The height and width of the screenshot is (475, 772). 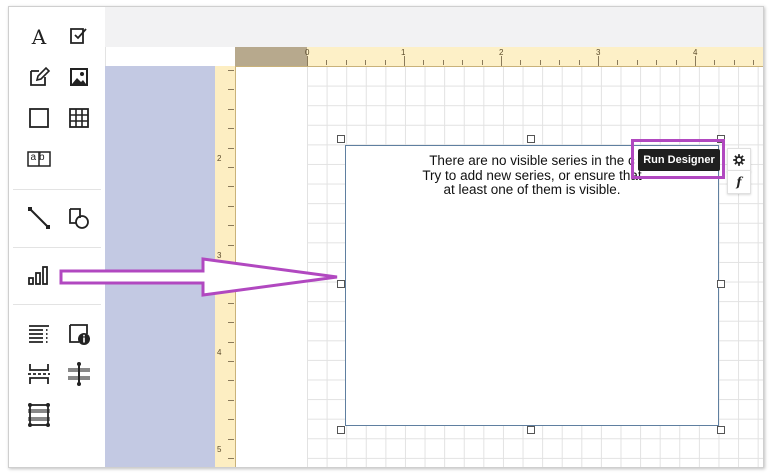 What do you see at coordinates (39, 77) in the screenshot?
I see `edit-icon` at bounding box center [39, 77].